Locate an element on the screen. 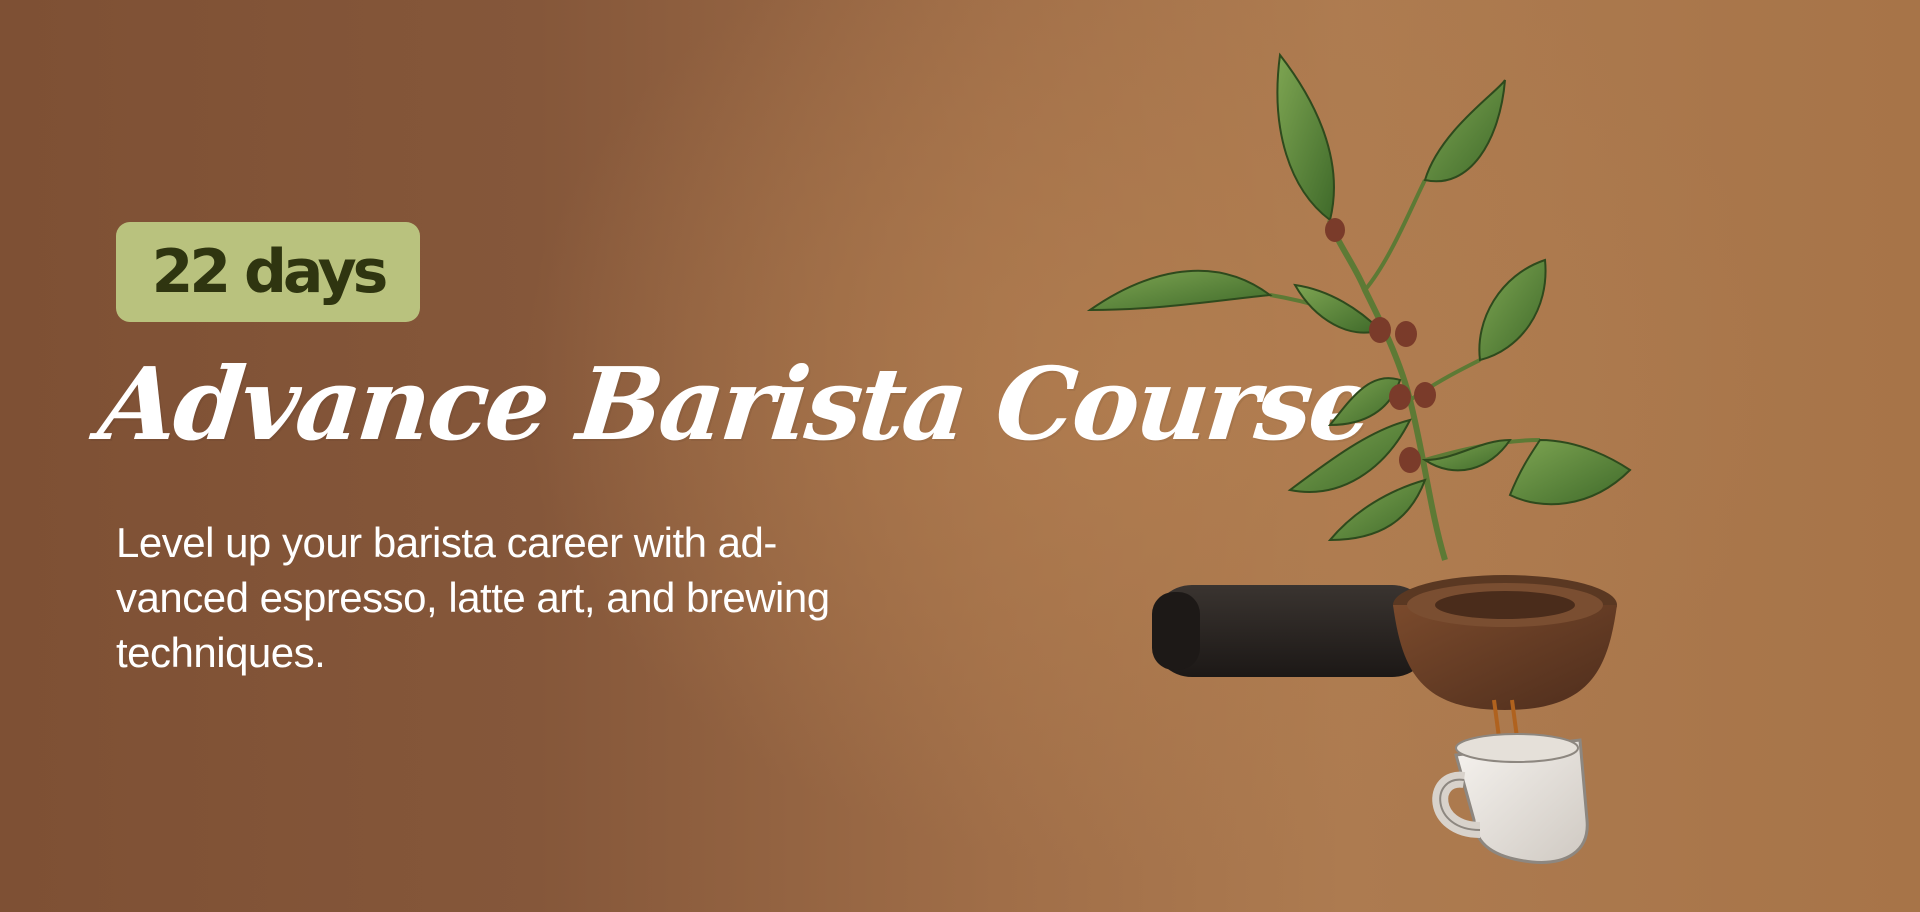  espresso-cup-illustration is located at coordinates (1510, 798).